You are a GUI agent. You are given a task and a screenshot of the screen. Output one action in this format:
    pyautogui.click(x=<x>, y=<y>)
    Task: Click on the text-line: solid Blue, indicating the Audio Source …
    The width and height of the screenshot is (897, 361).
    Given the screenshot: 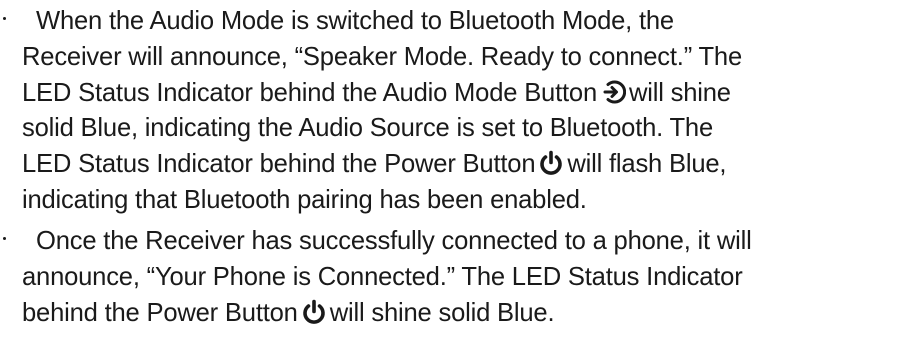 What is the action you would take?
    pyautogui.click(x=368, y=128)
    